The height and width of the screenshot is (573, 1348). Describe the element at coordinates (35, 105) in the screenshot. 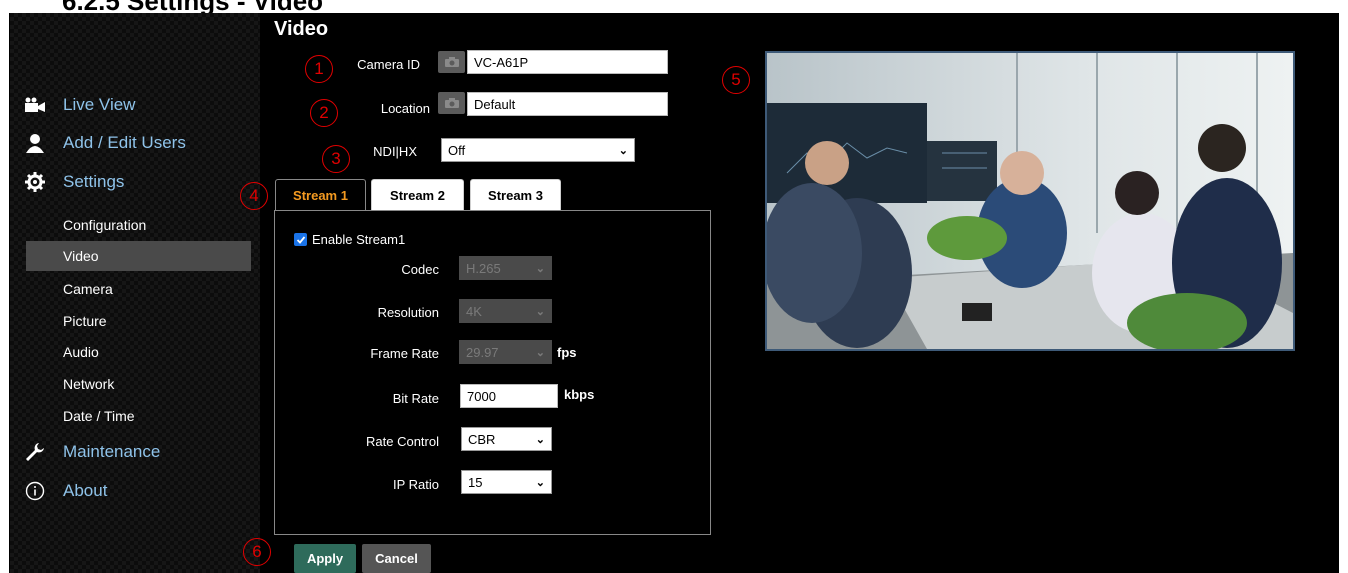

I see `video-camera-icon` at that location.